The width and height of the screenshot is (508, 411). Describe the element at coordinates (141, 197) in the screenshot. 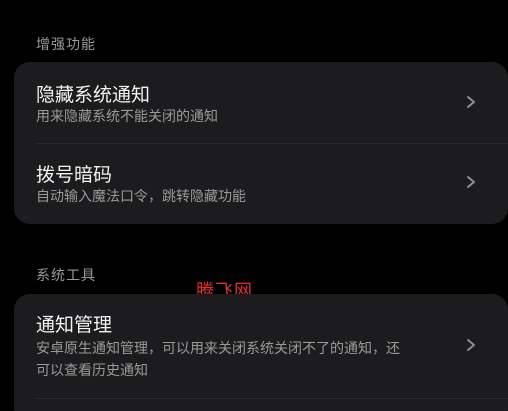

I see `item-description: 自动输入魔法口令，跳转隐藏功能` at that location.